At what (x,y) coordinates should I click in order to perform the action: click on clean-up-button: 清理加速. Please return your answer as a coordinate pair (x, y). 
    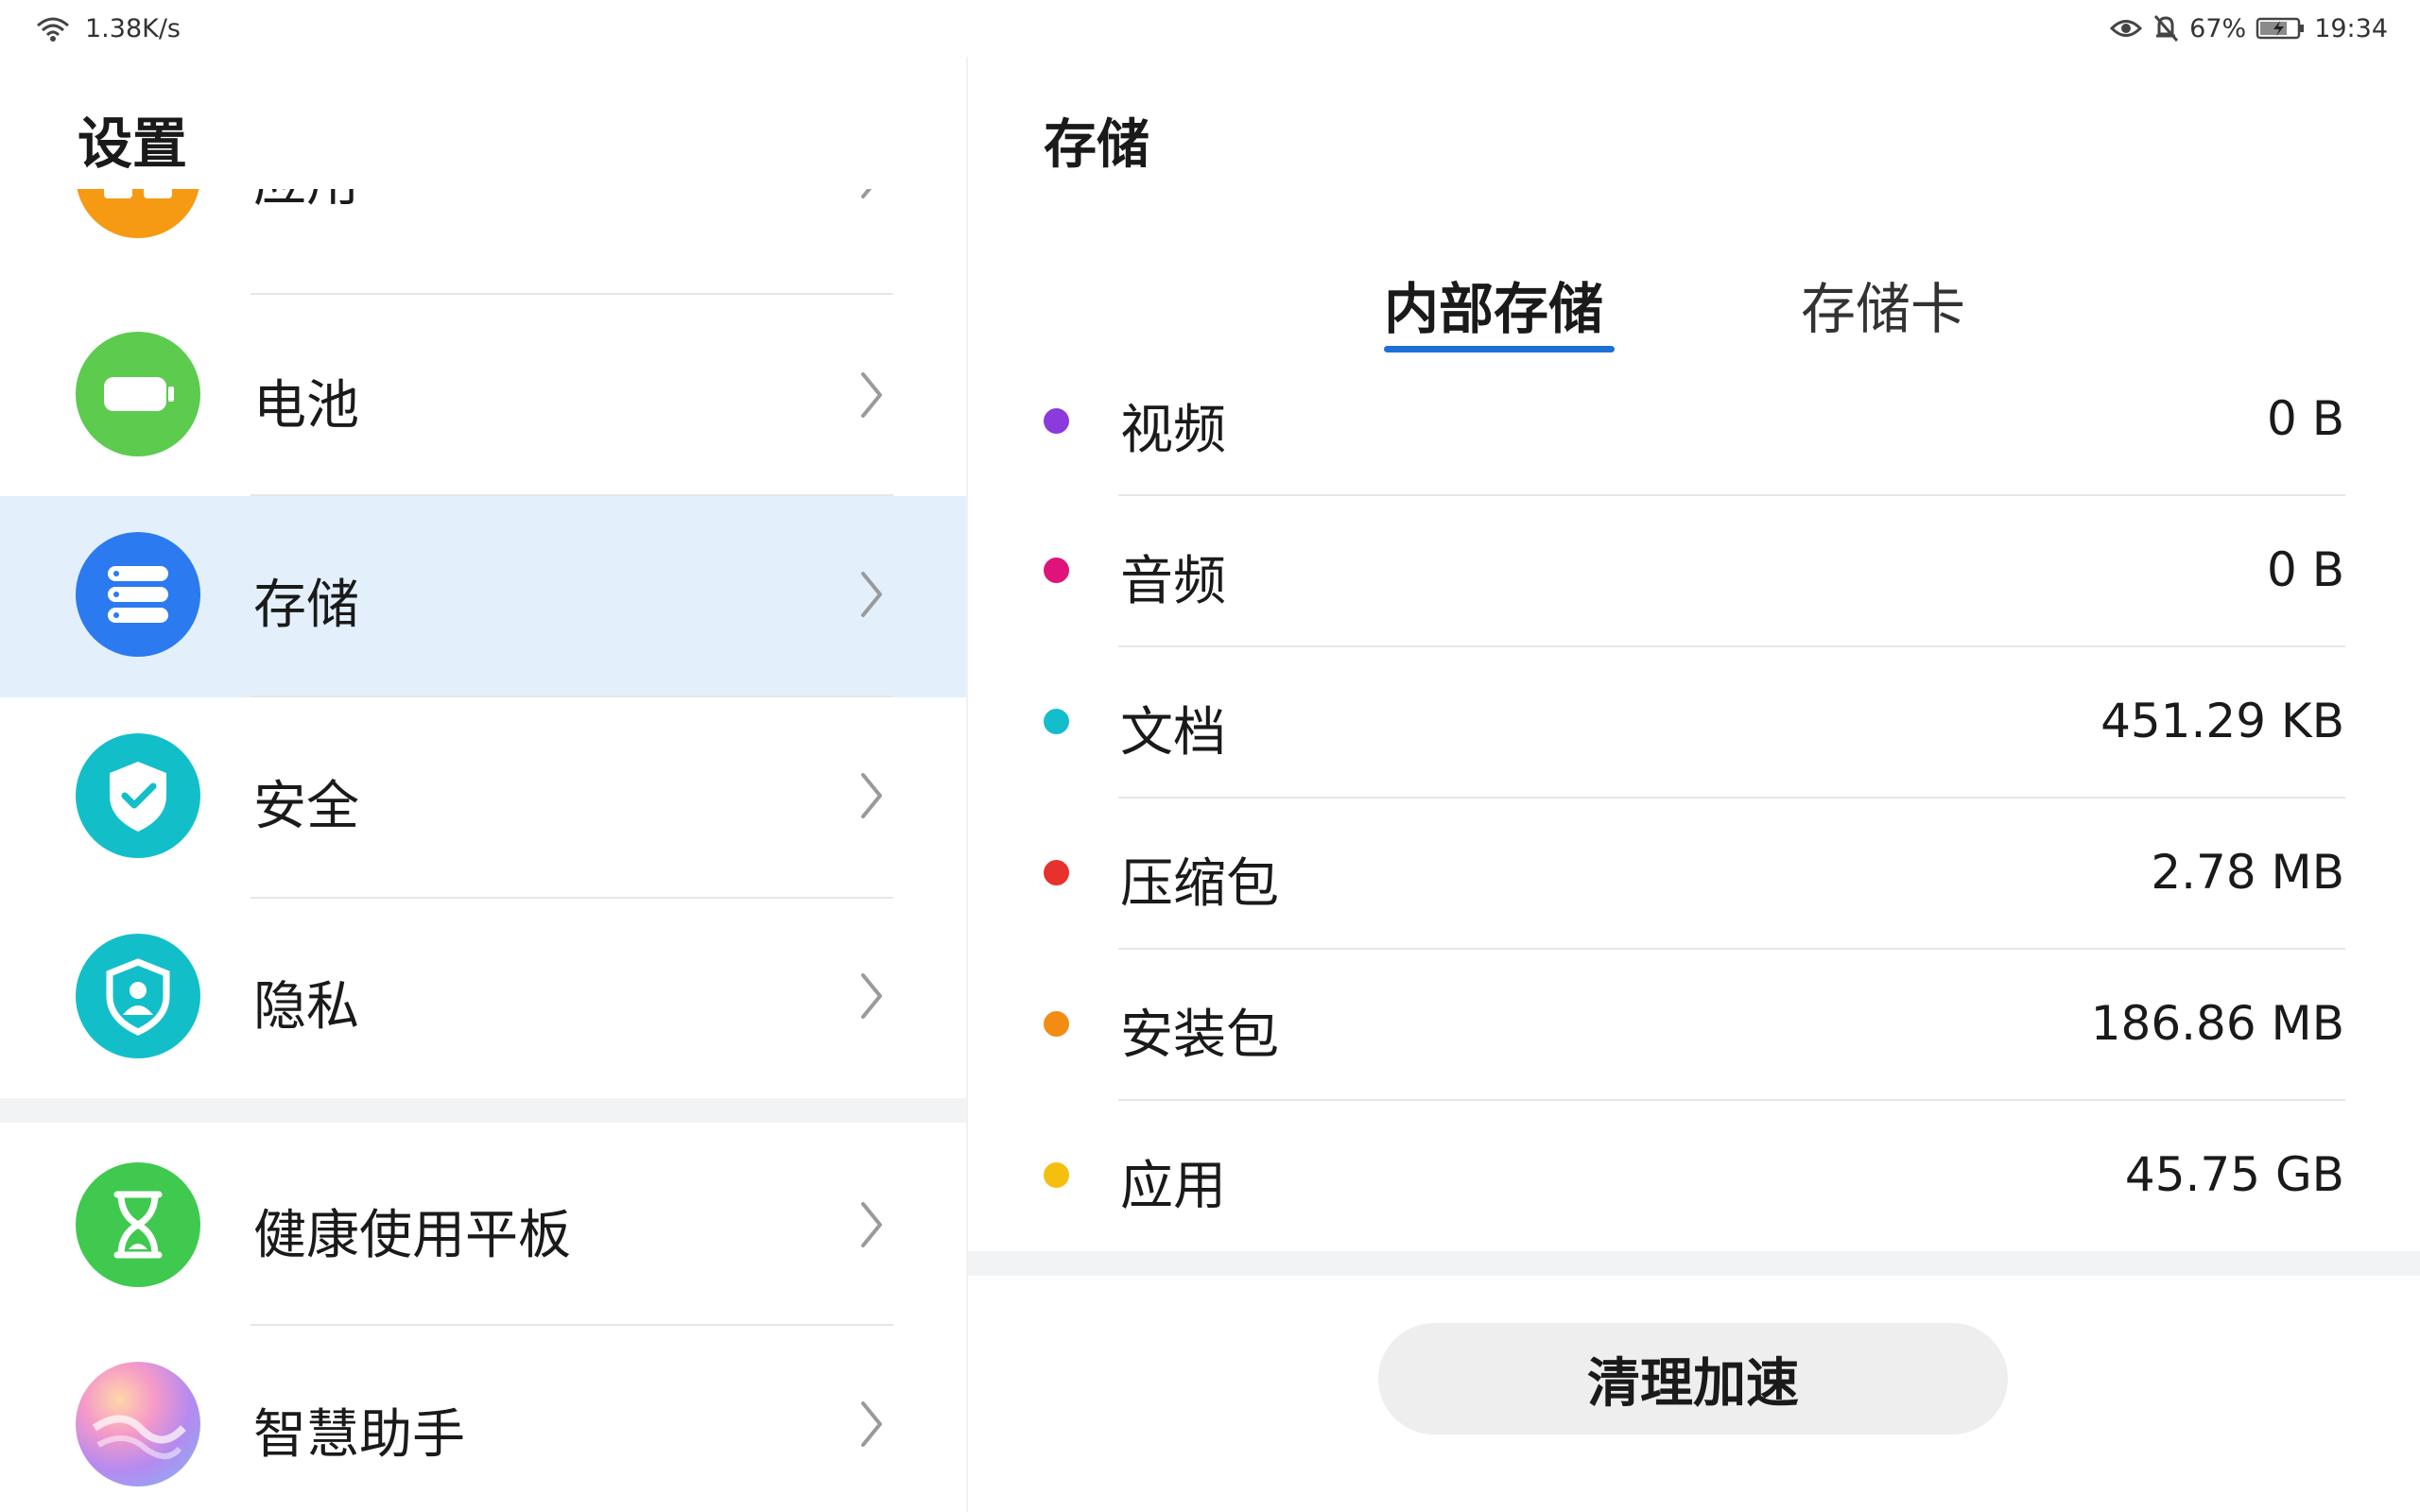
    Looking at the image, I should click on (1693, 1379).